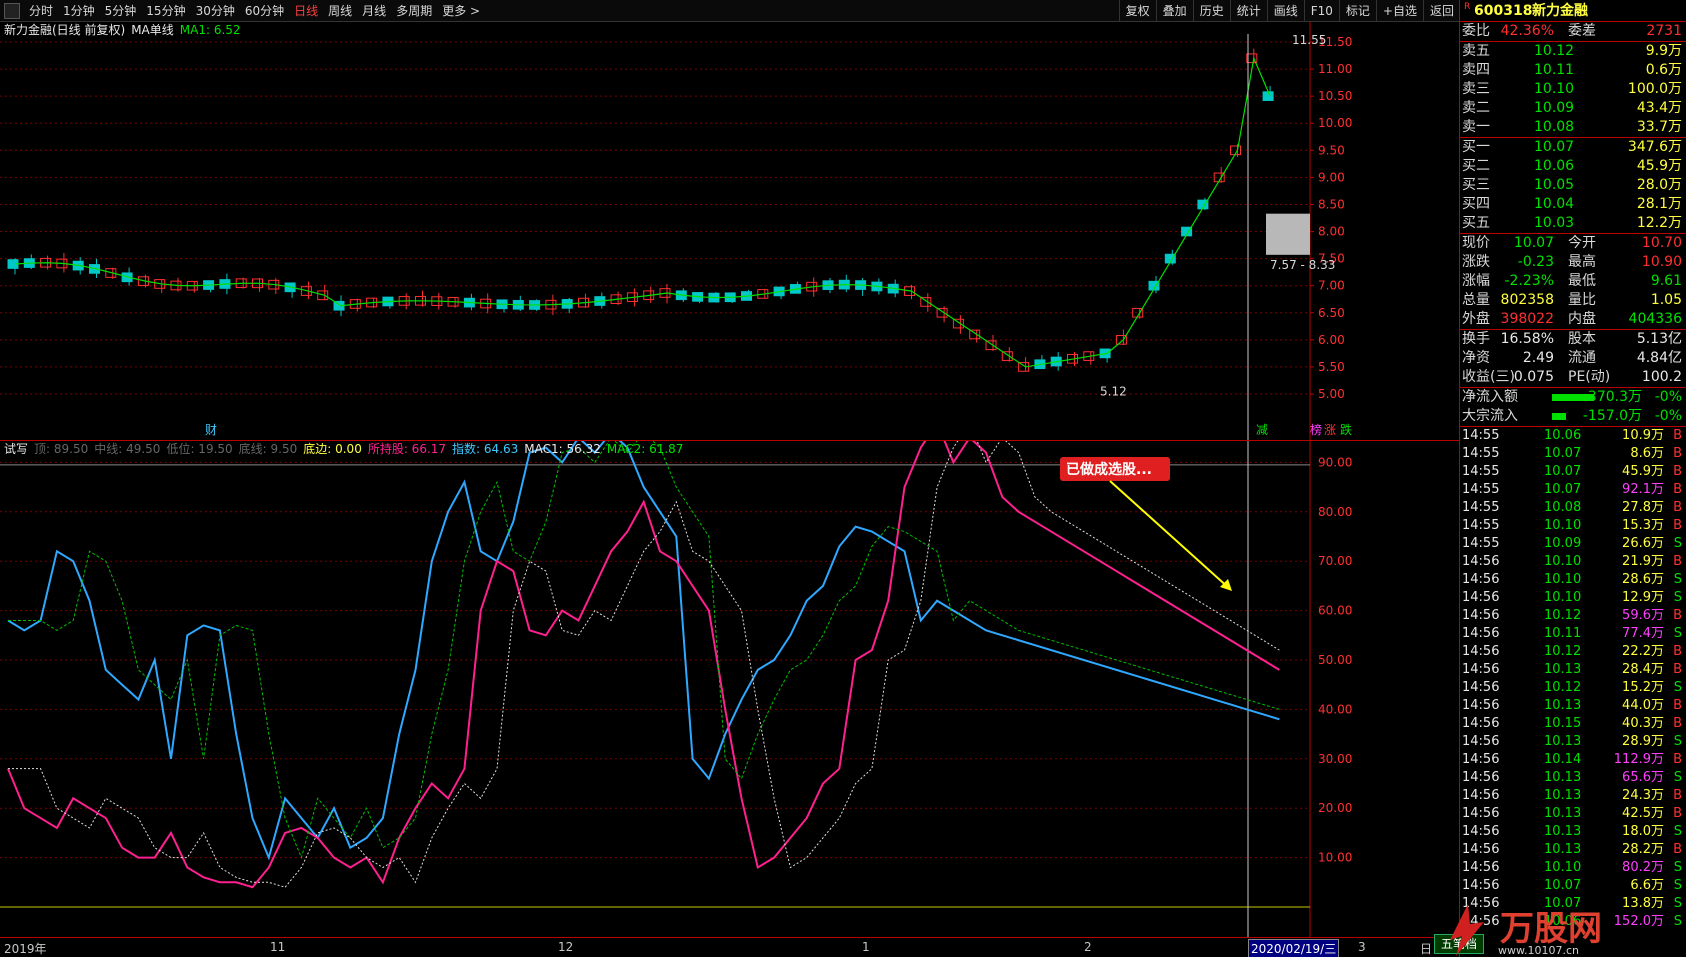 The height and width of the screenshot is (957, 1686). I want to click on tick-row: 14:56 10.10 21.9万 B, so click(1573, 562).